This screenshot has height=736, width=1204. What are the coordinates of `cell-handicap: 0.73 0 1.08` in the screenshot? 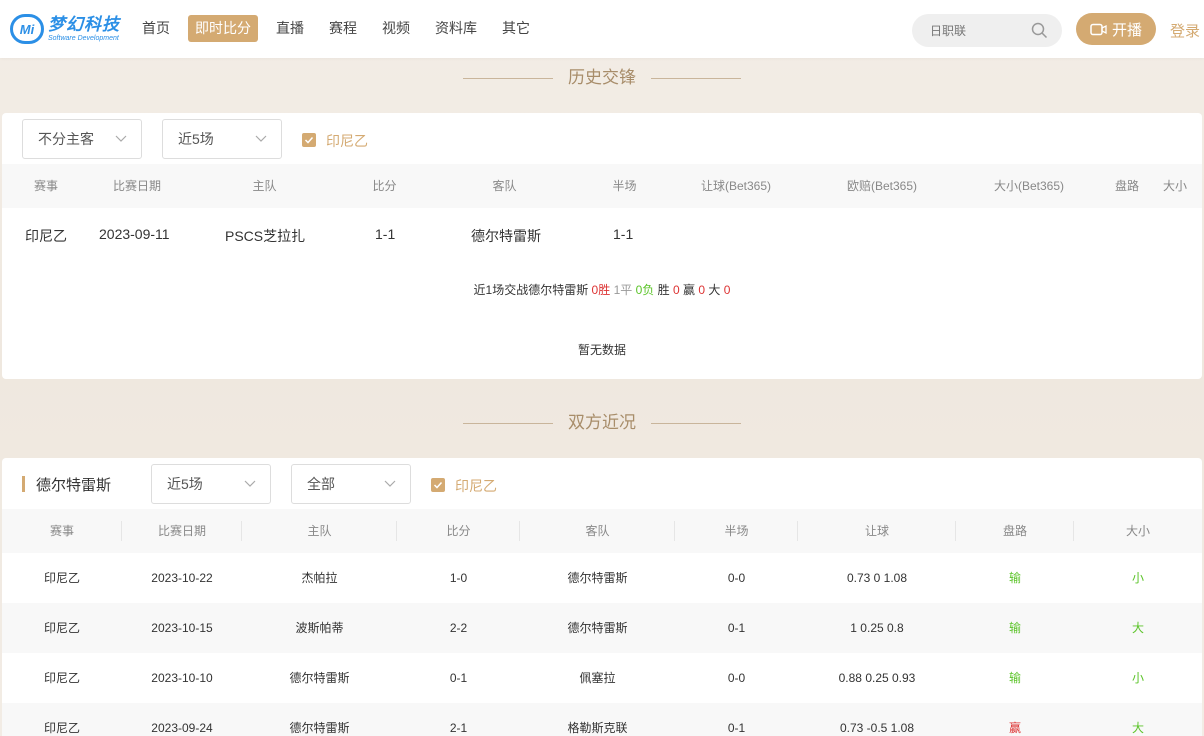 It's located at (877, 578).